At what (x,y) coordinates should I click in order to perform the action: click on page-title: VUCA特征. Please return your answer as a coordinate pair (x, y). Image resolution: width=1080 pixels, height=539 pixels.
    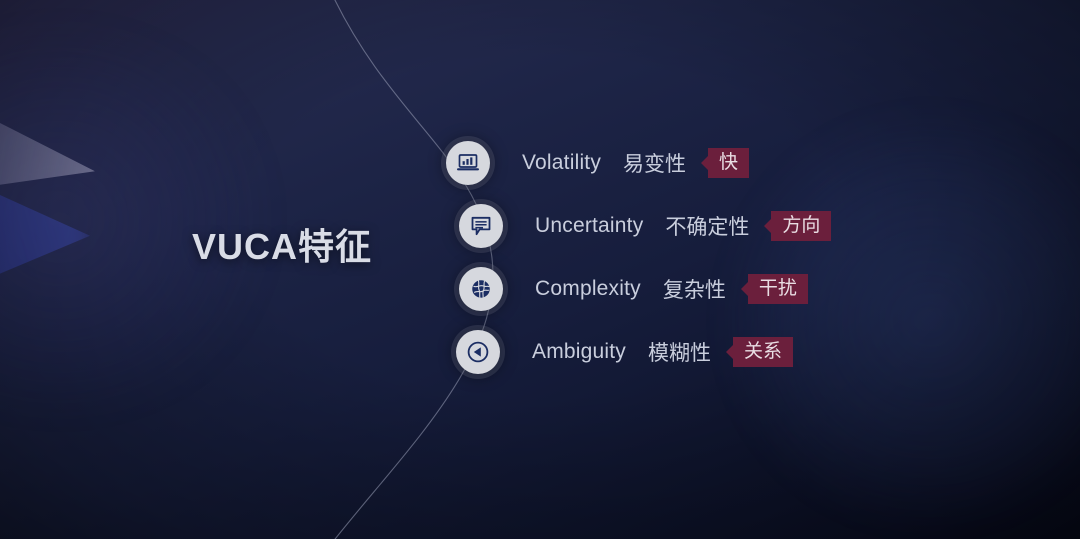
    Looking at the image, I should click on (282, 246).